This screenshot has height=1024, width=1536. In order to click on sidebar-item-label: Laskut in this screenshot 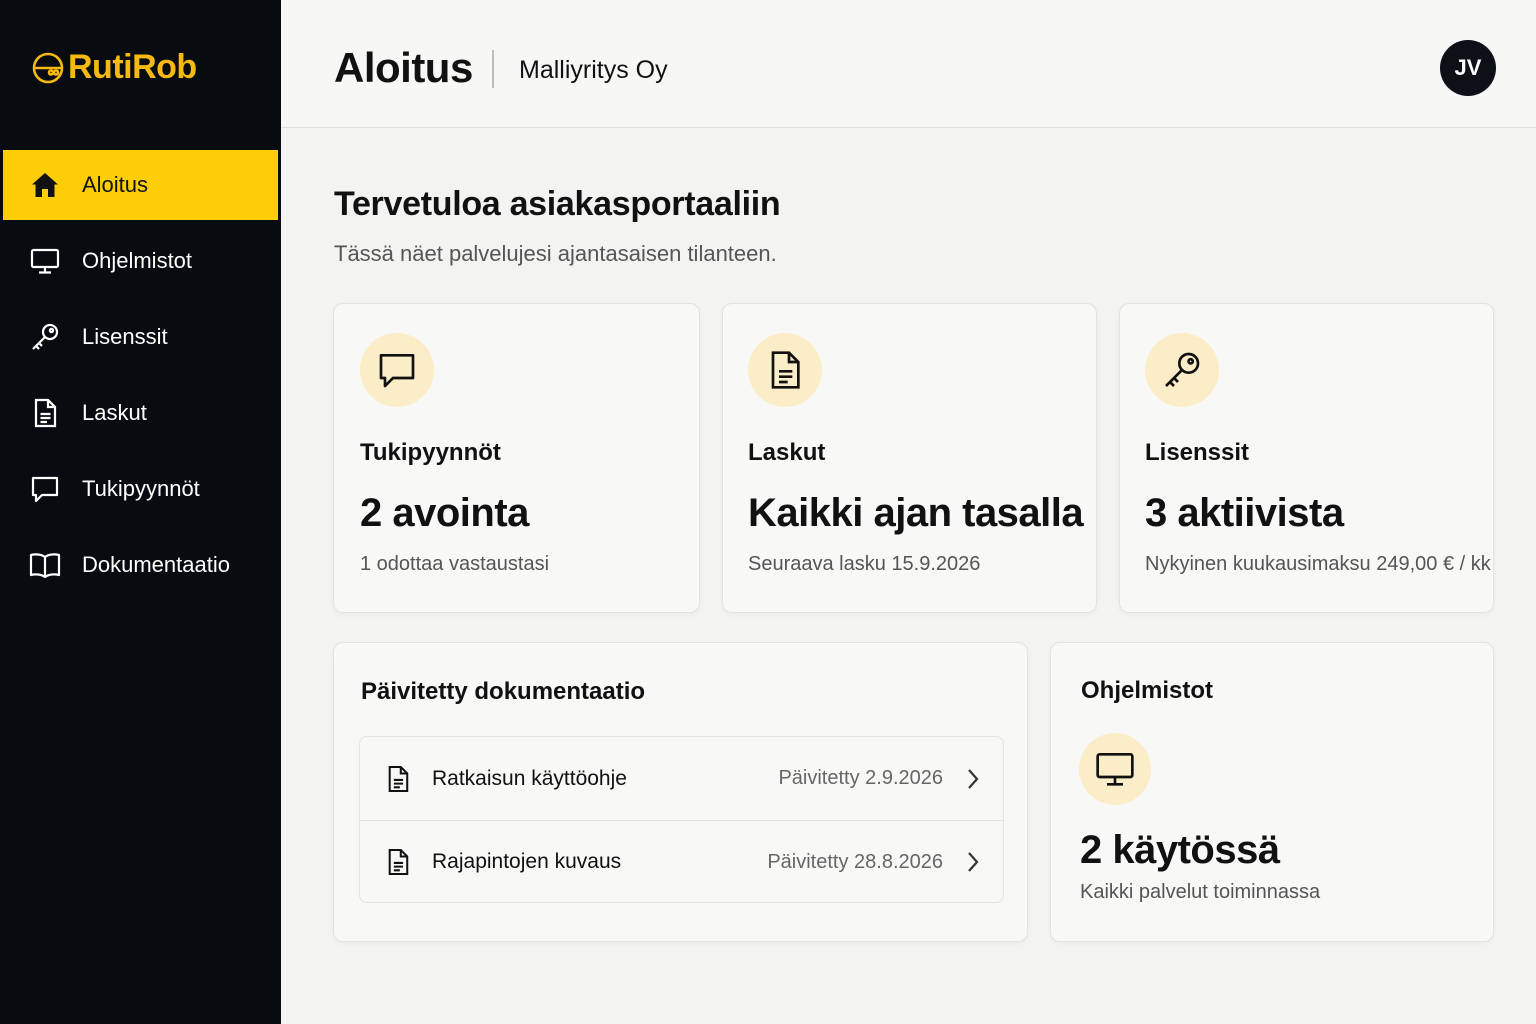, I will do `click(114, 412)`.